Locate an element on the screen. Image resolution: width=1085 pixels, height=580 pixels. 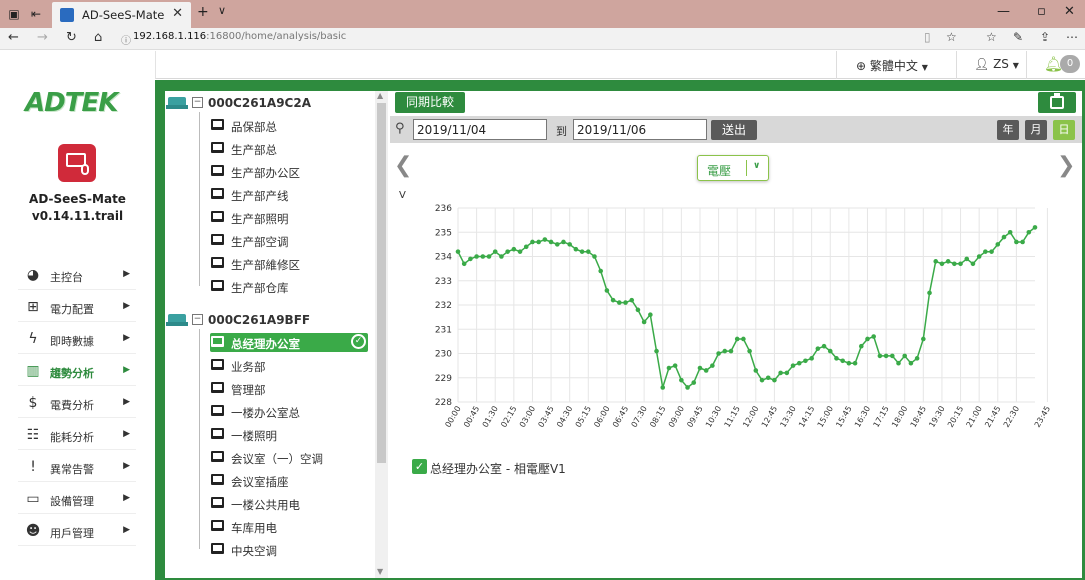
submit-button: 送出 is located at coordinates (734, 130).